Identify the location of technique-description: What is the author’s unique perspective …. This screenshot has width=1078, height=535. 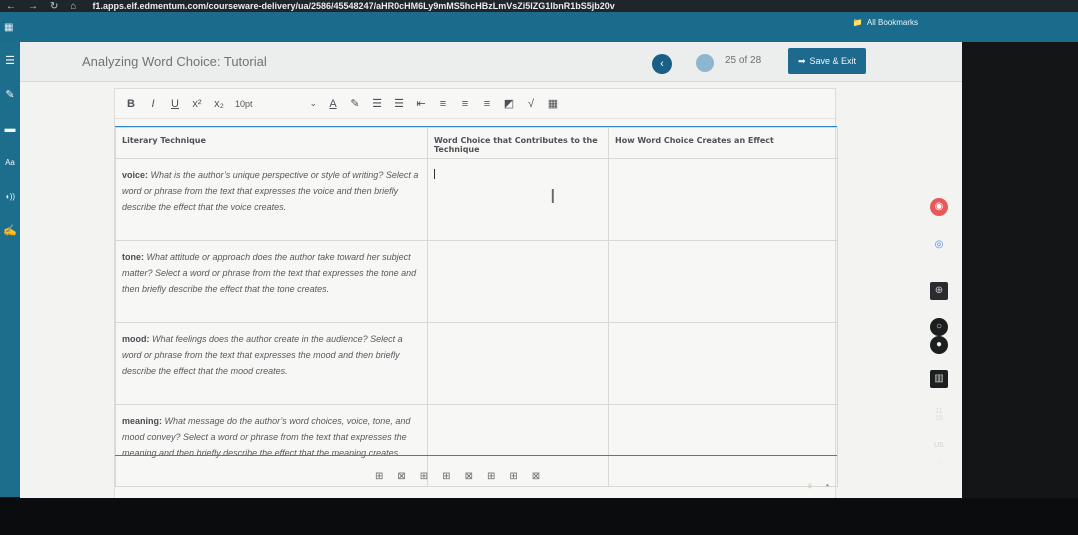
(270, 191).